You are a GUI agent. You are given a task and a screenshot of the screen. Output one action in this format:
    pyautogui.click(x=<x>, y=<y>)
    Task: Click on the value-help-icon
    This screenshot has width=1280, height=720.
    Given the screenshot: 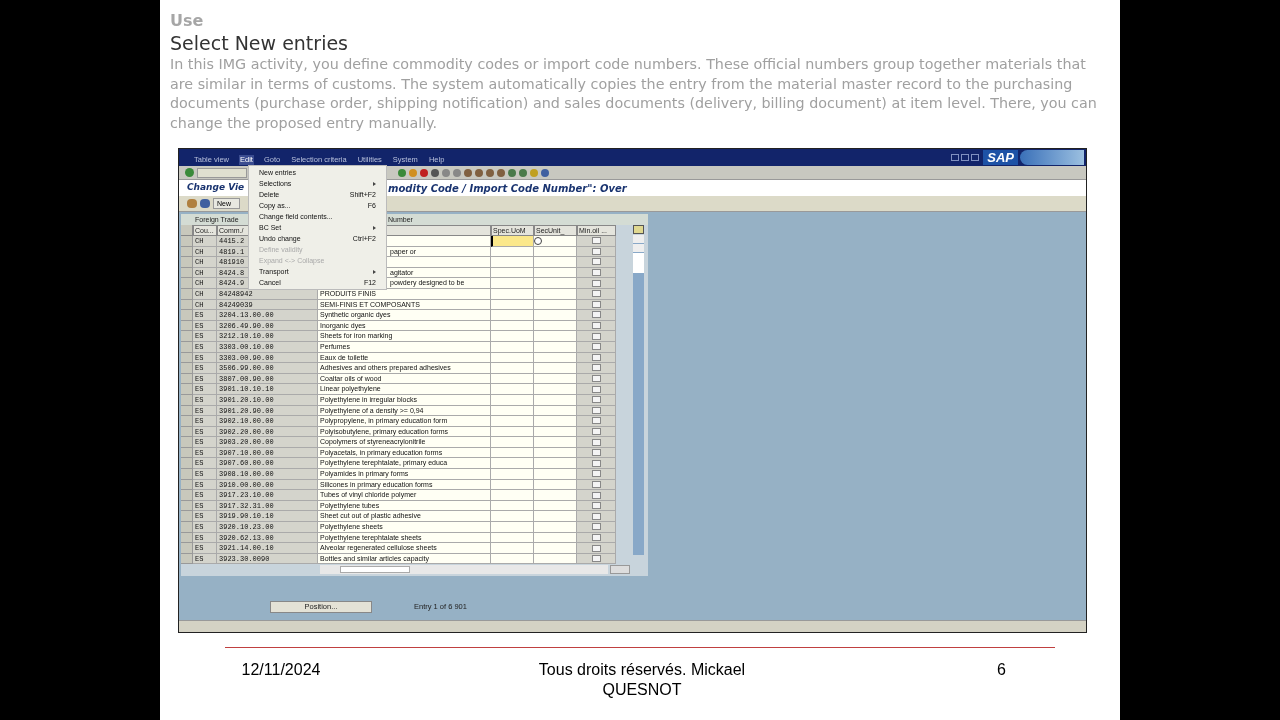 What is the action you would take?
    pyautogui.click(x=538, y=240)
    